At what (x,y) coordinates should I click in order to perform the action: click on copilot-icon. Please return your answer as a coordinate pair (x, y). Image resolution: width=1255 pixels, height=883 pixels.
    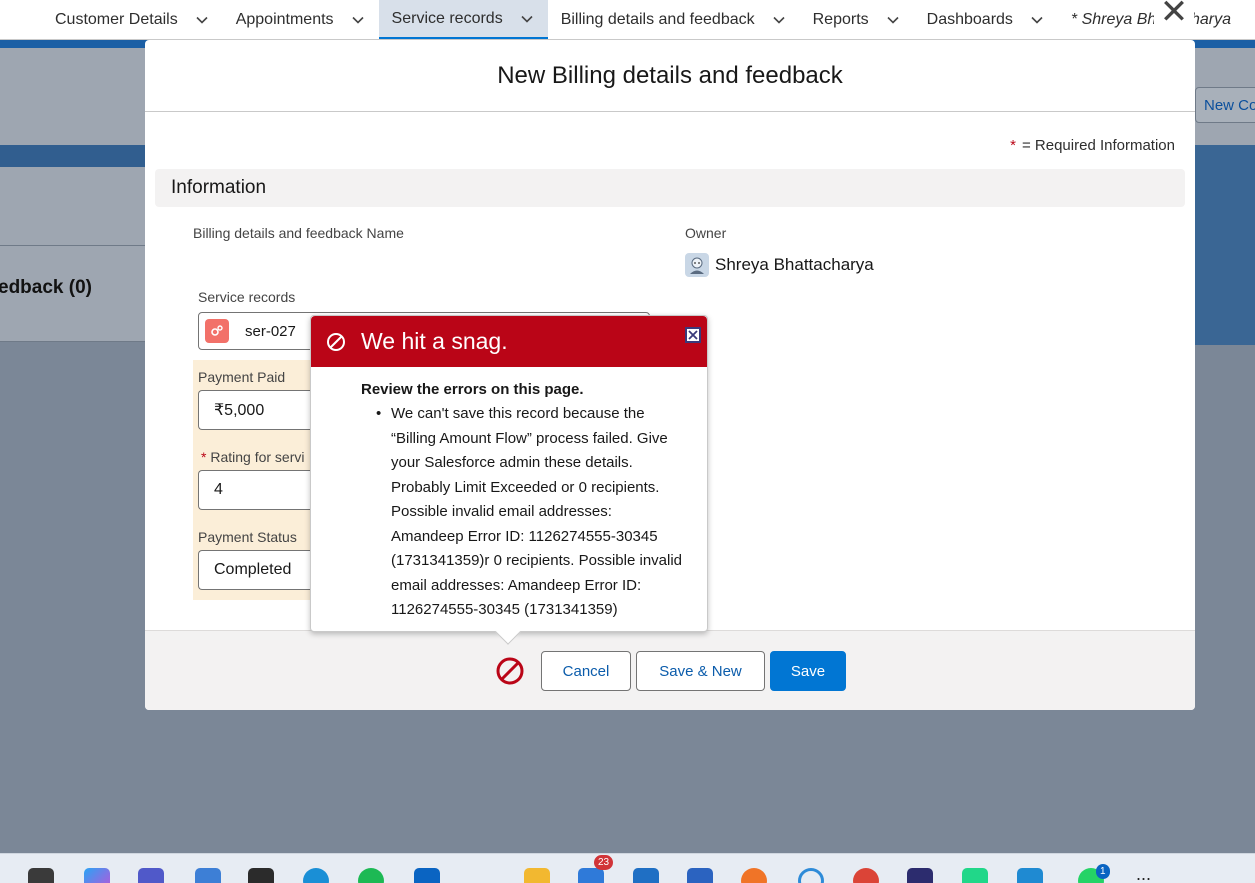
    Looking at the image, I should click on (97, 875).